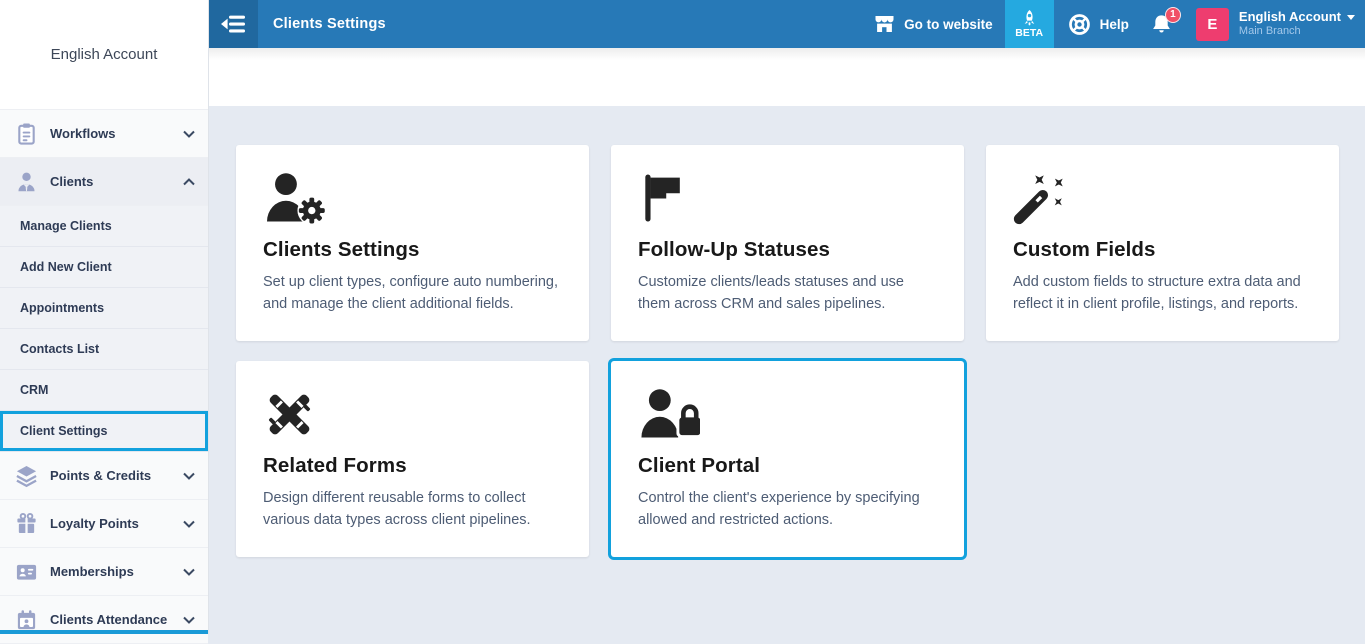 Image resolution: width=1365 pixels, height=644 pixels. I want to click on submenu-label: Client Settings, so click(64, 431).